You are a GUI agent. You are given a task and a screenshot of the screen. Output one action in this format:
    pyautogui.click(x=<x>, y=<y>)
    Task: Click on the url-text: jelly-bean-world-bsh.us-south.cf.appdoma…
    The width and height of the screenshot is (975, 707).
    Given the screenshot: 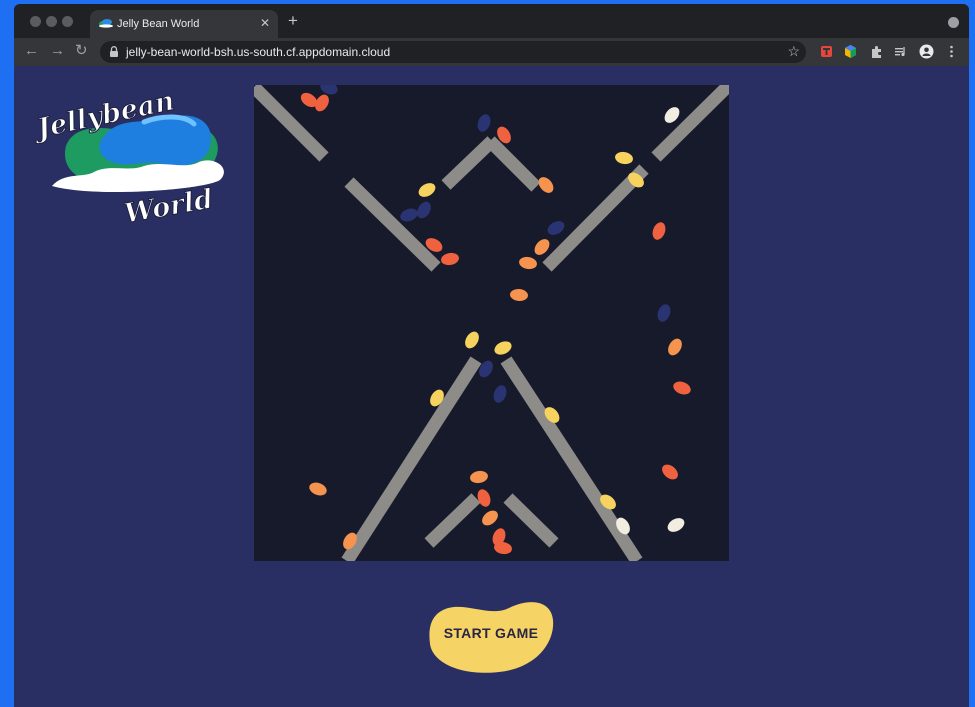 What is the action you would take?
    pyautogui.click(x=258, y=52)
    